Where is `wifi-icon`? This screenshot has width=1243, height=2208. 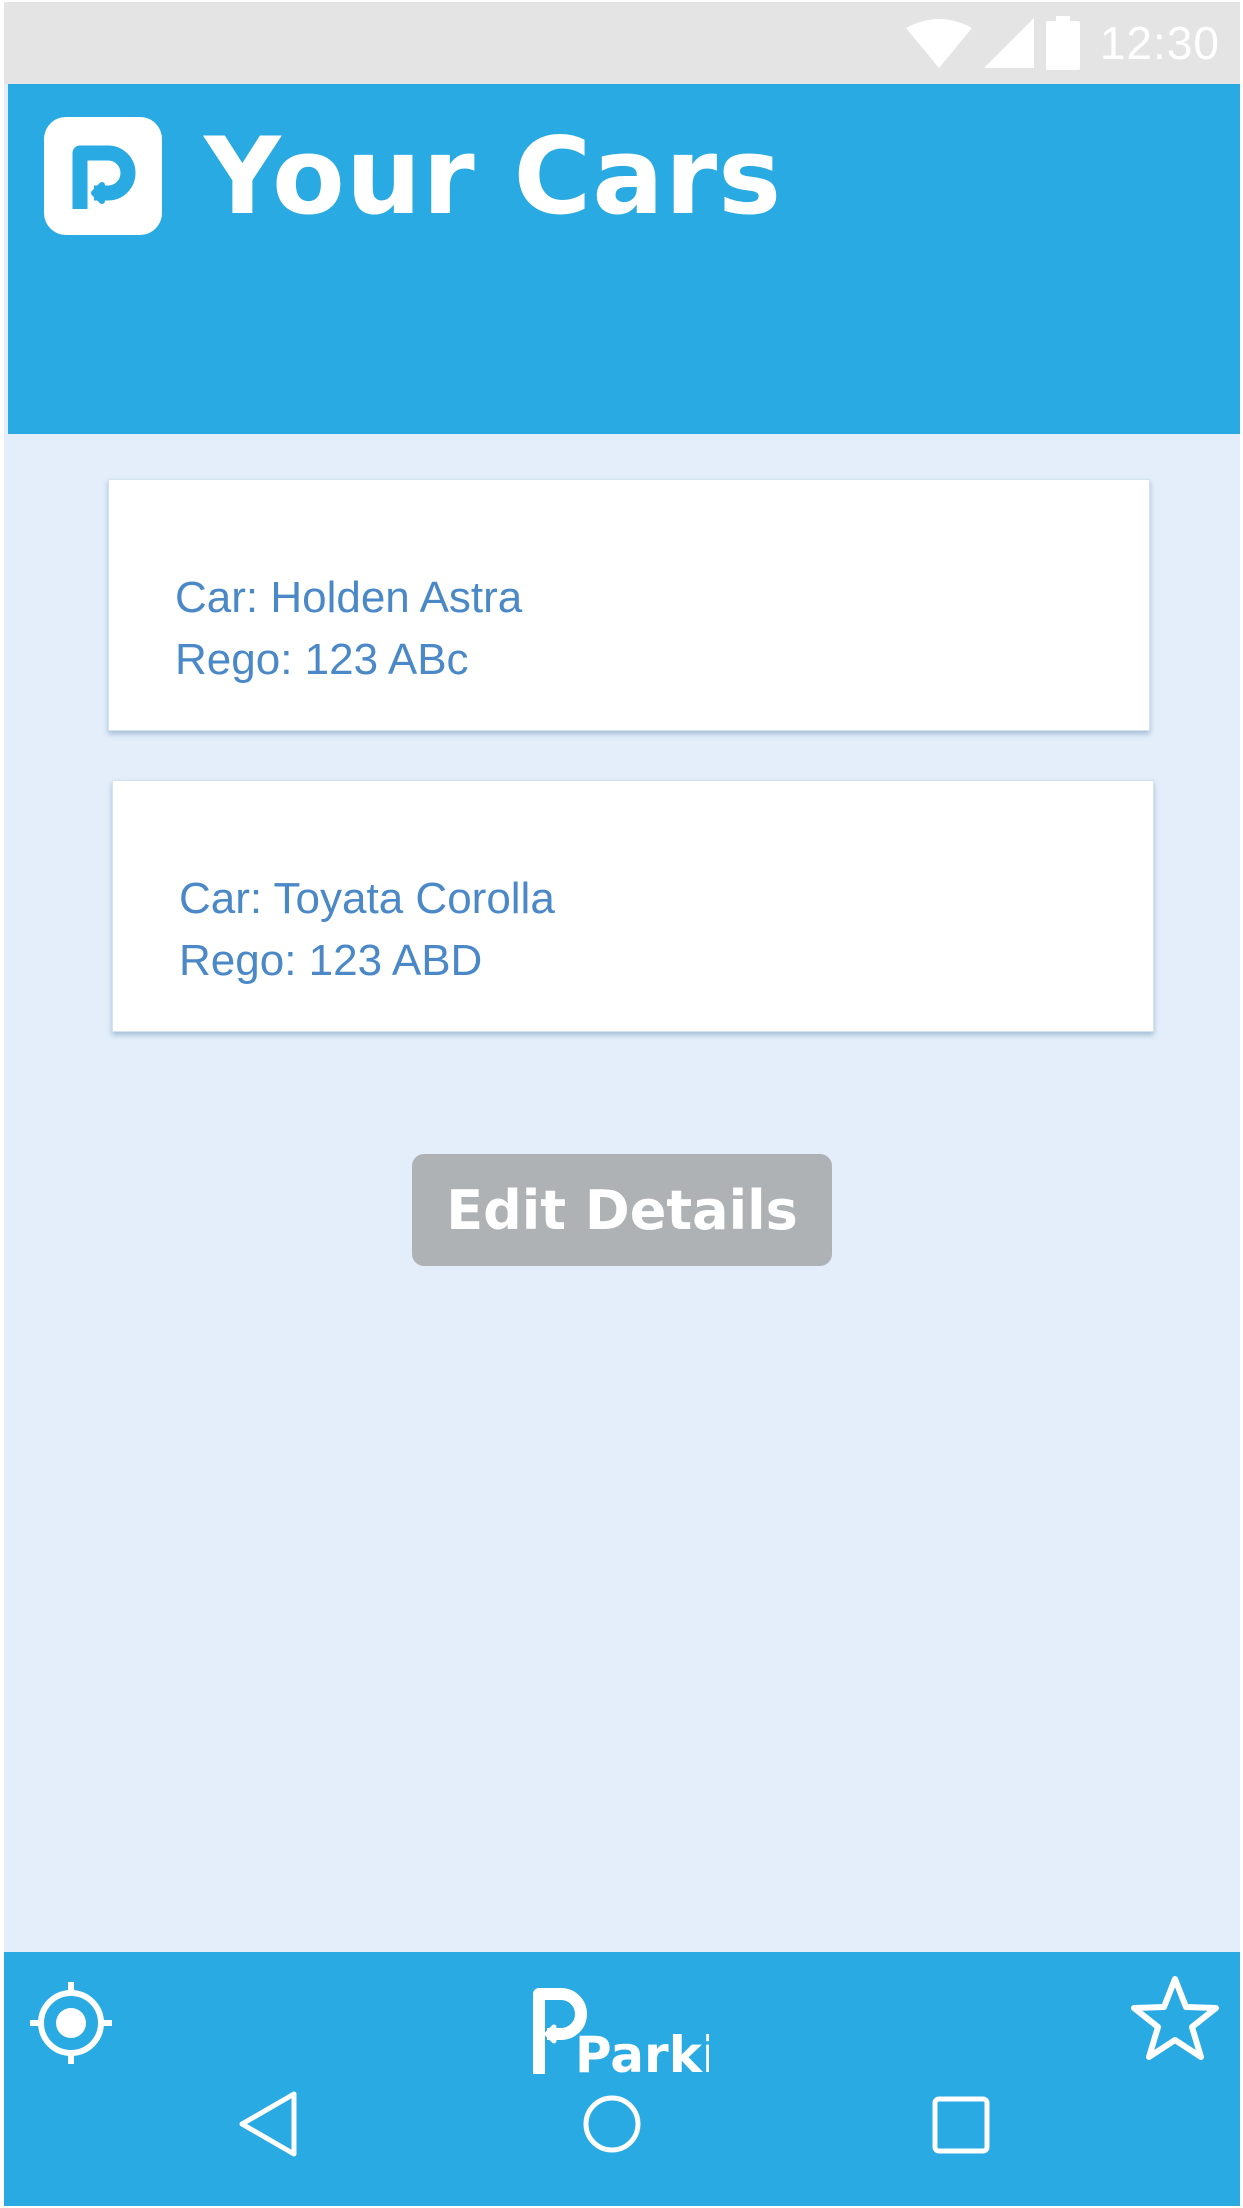 wifi-icon is located at coordinates (938, 43).